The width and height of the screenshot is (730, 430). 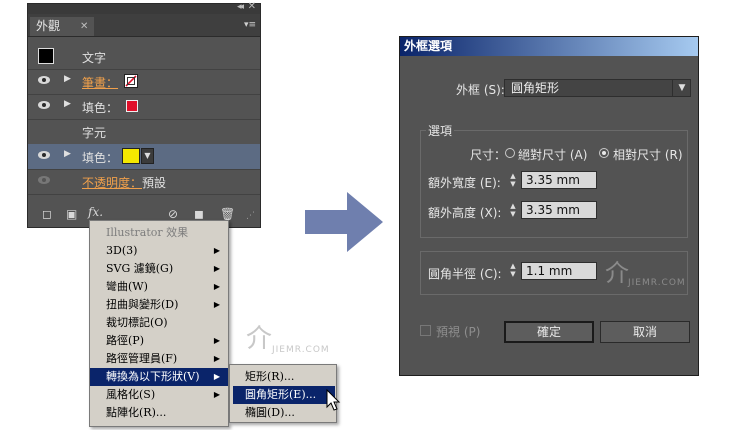 What do you see at coordinates (597, 88) in the screenshot?
I see `shape-select: 圓角矩形` at bounding box center [597, 88].